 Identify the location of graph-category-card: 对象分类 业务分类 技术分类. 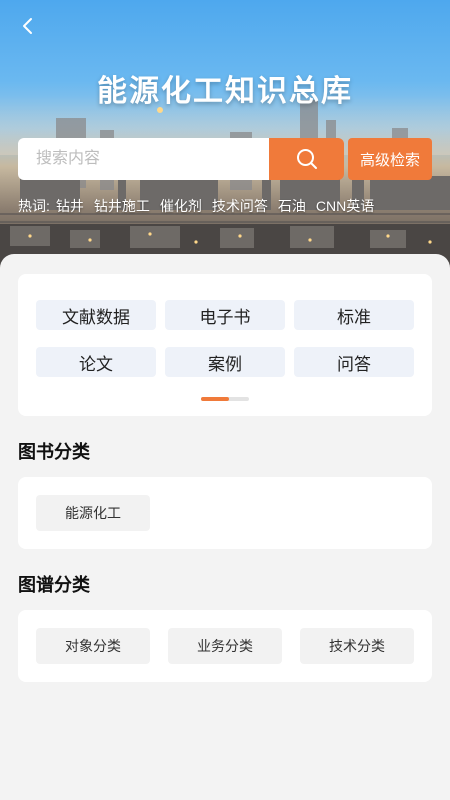
(225, 646).